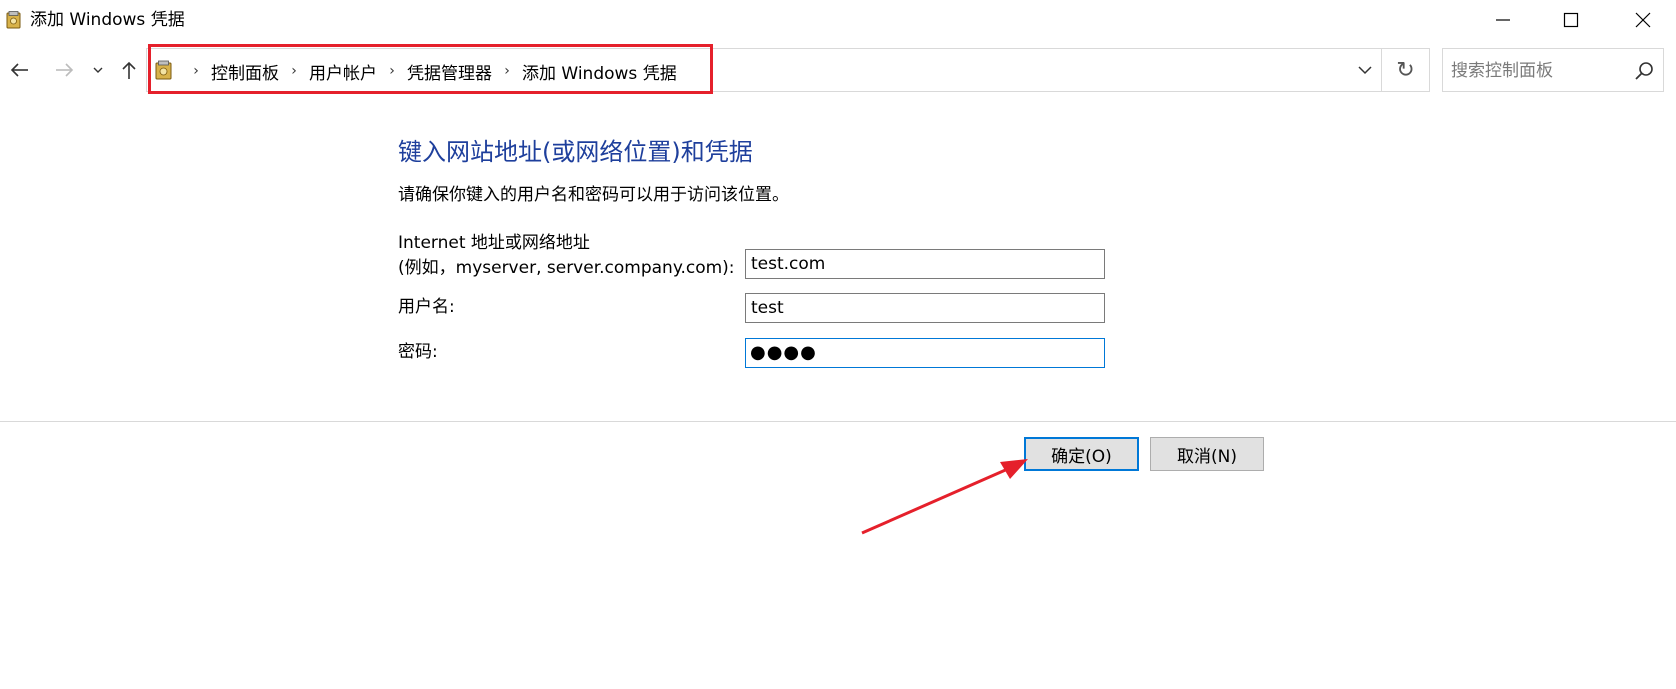 Image resolution: width=1676 pixels, height=689 pixels. I want to click on address-label: Internet 地址或网络地址, so click(494, 243).